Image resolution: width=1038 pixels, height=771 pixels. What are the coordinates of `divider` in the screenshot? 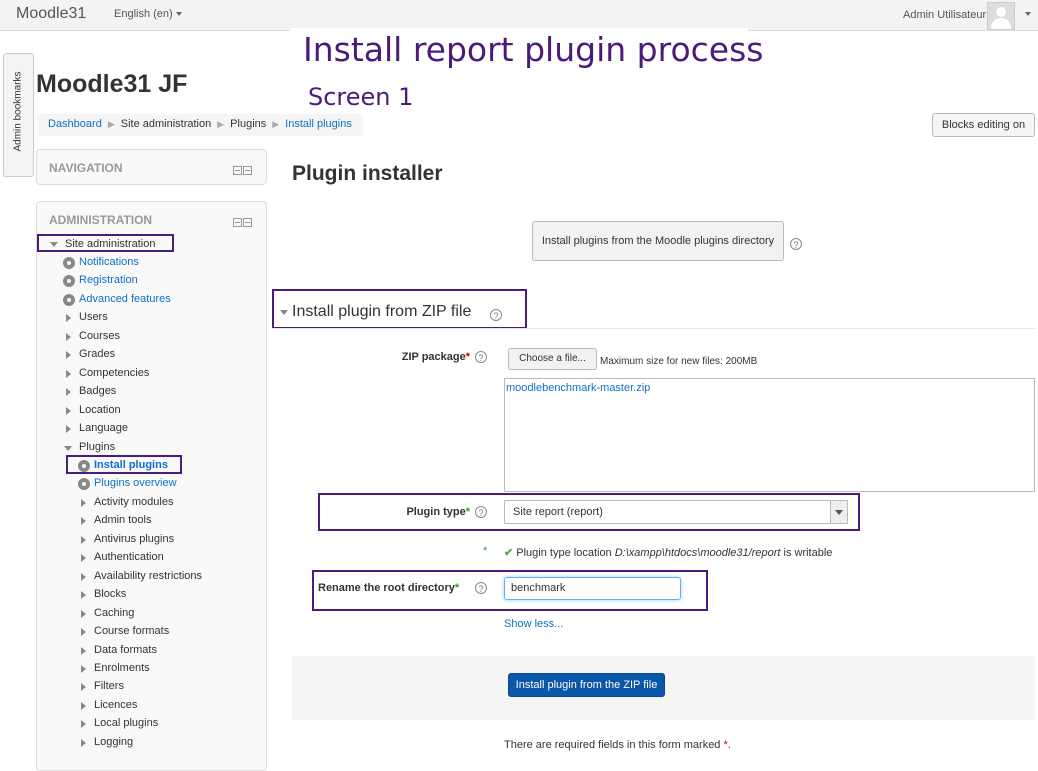 It's located at (653, 328).